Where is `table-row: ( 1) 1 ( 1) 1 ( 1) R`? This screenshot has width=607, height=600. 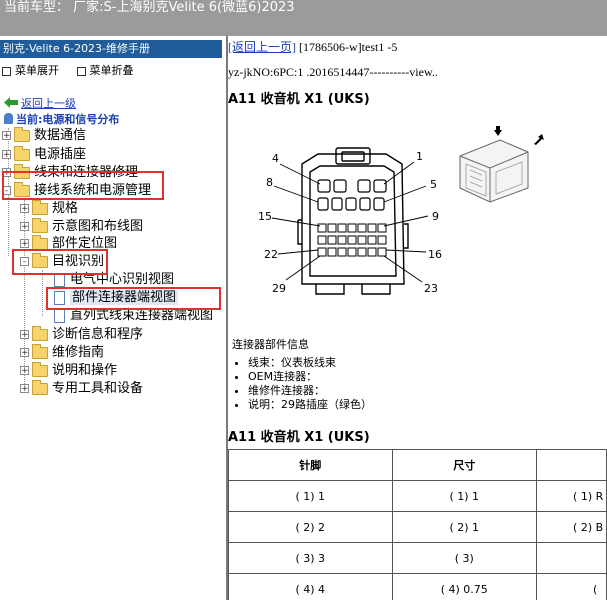
table-row: ( 1) 1 ( 1) 1 ( 1) R is located at coordinates (417, 496).